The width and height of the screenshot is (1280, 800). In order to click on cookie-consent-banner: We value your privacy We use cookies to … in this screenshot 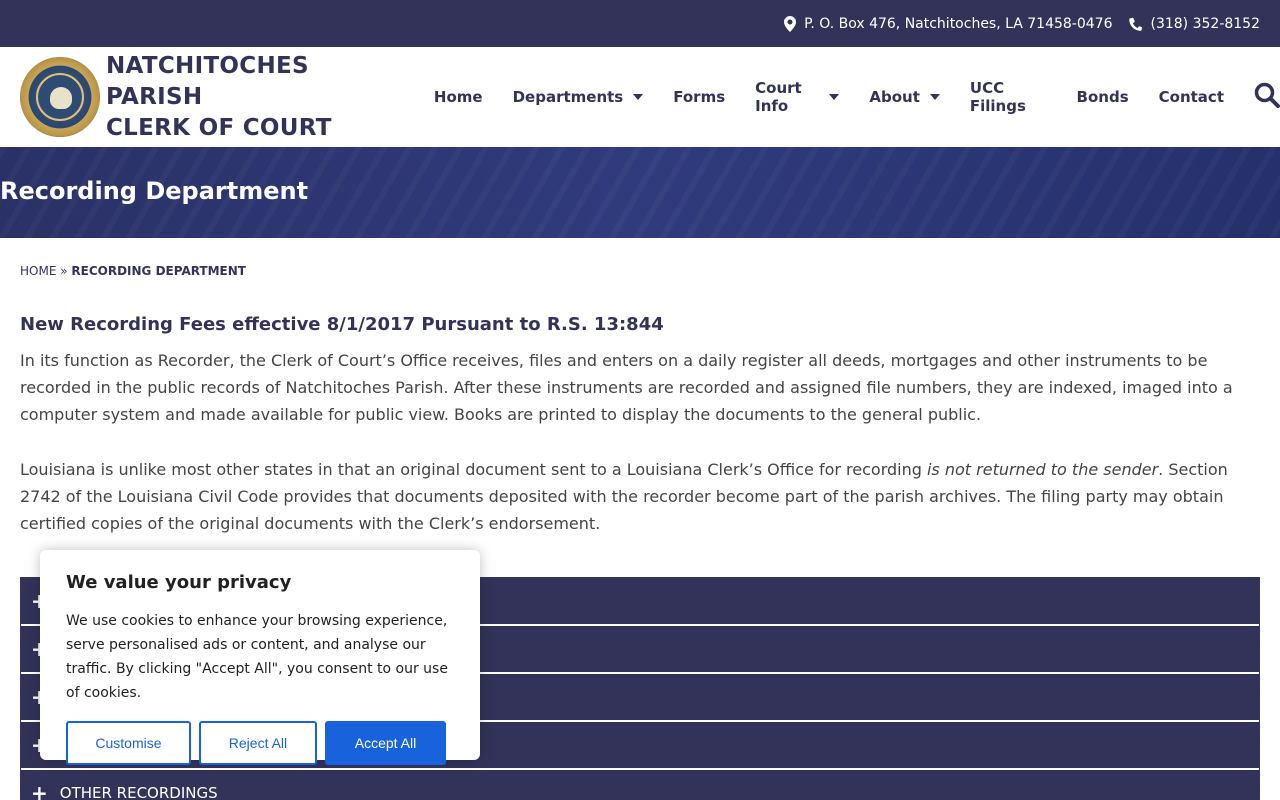, I will do `click(260, 657)`.